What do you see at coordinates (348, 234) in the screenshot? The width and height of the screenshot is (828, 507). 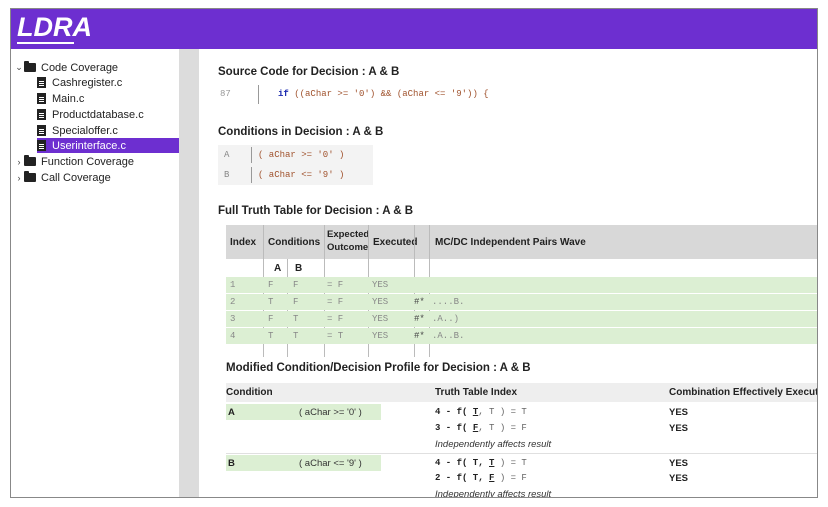 I see `col-expected-line1: Expected` at bounding box center [348, 234].